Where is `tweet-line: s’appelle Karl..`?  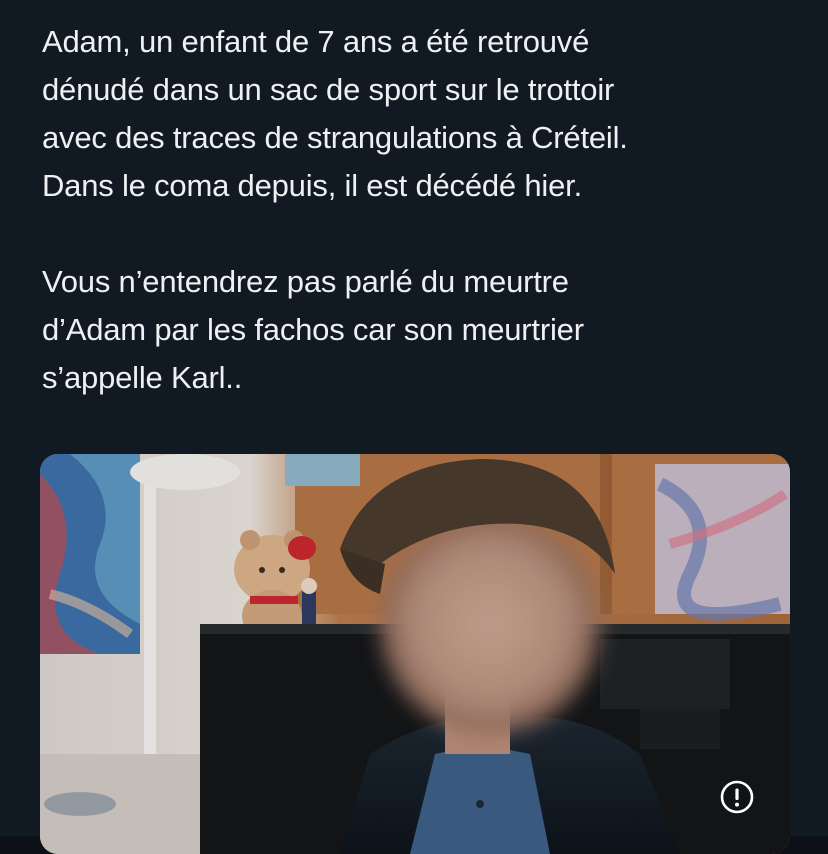
tweet-line: s’appelle Karl.. is located at coordinates (142, 377).